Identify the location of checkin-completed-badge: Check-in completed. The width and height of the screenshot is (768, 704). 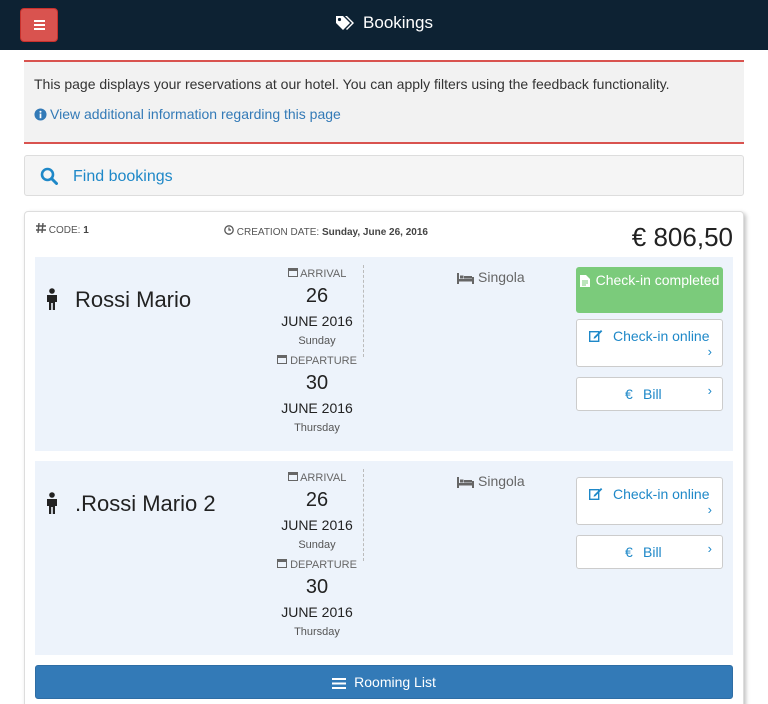
(649, 290).